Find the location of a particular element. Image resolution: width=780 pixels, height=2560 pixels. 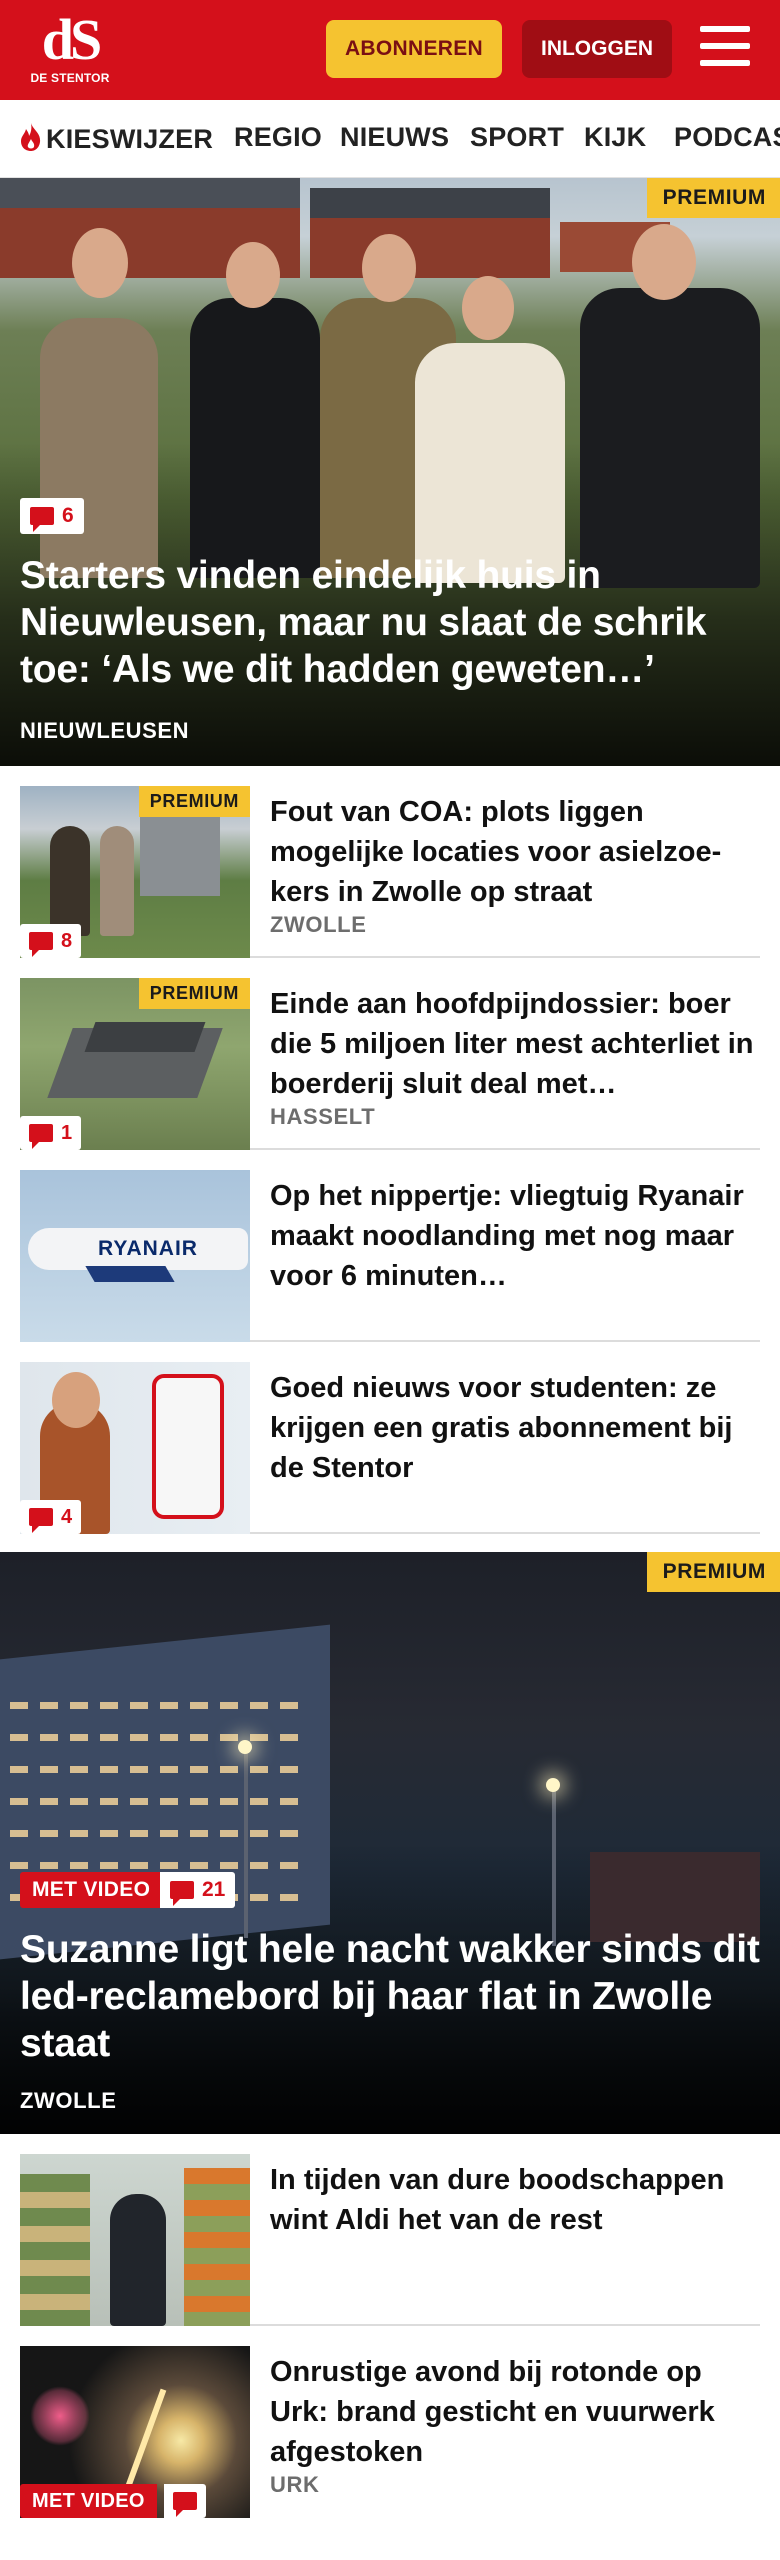

comment-count-badge: 1 is located at coordinates (51, 1133).